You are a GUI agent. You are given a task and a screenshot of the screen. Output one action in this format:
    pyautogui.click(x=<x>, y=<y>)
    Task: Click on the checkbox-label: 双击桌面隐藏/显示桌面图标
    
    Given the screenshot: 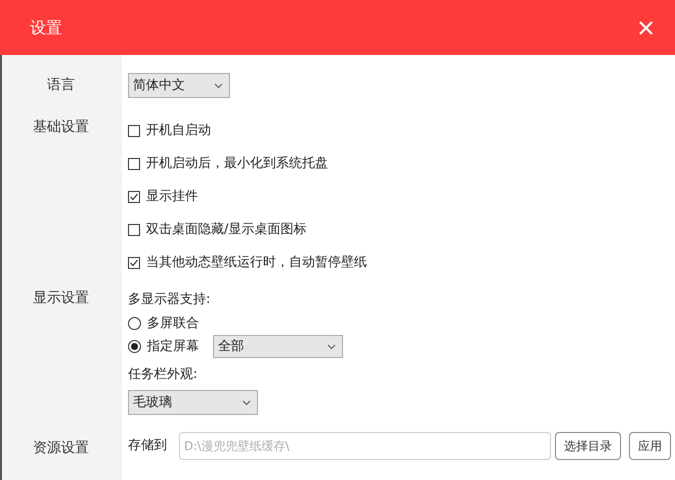 What is the action you would take?
    pyautogui.click(x=226, y=229)
    